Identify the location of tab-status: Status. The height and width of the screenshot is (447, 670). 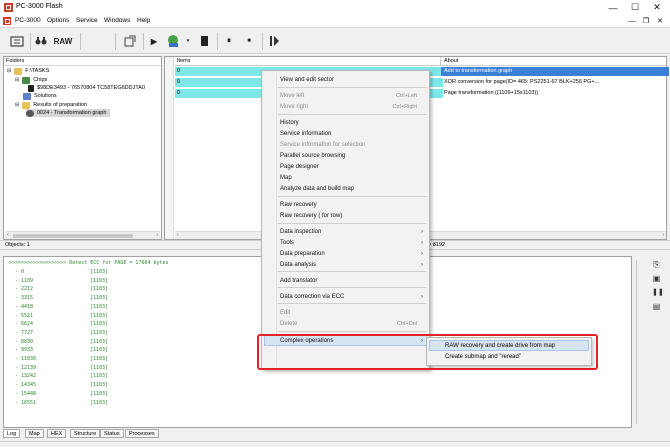
(112, 433).